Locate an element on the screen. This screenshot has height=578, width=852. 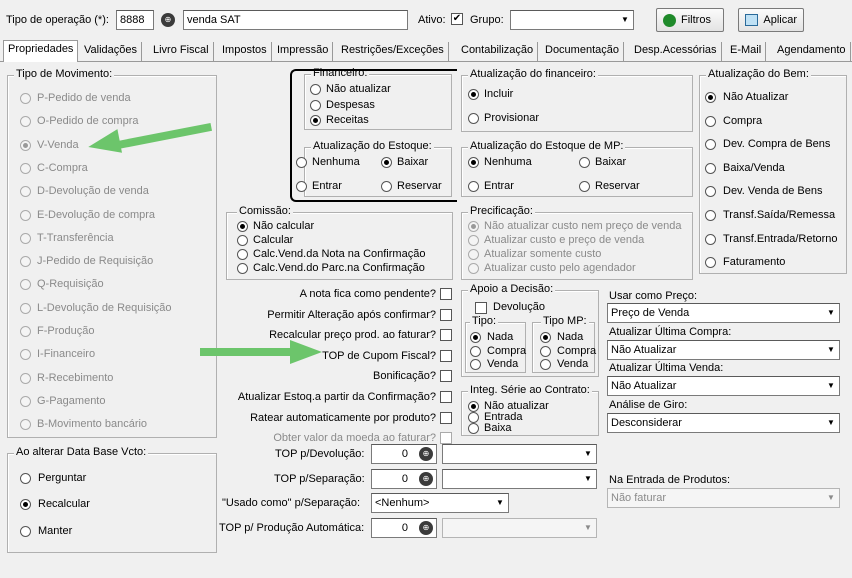
tab-propriedades: Propriedades is located at coordinates (41, 51).